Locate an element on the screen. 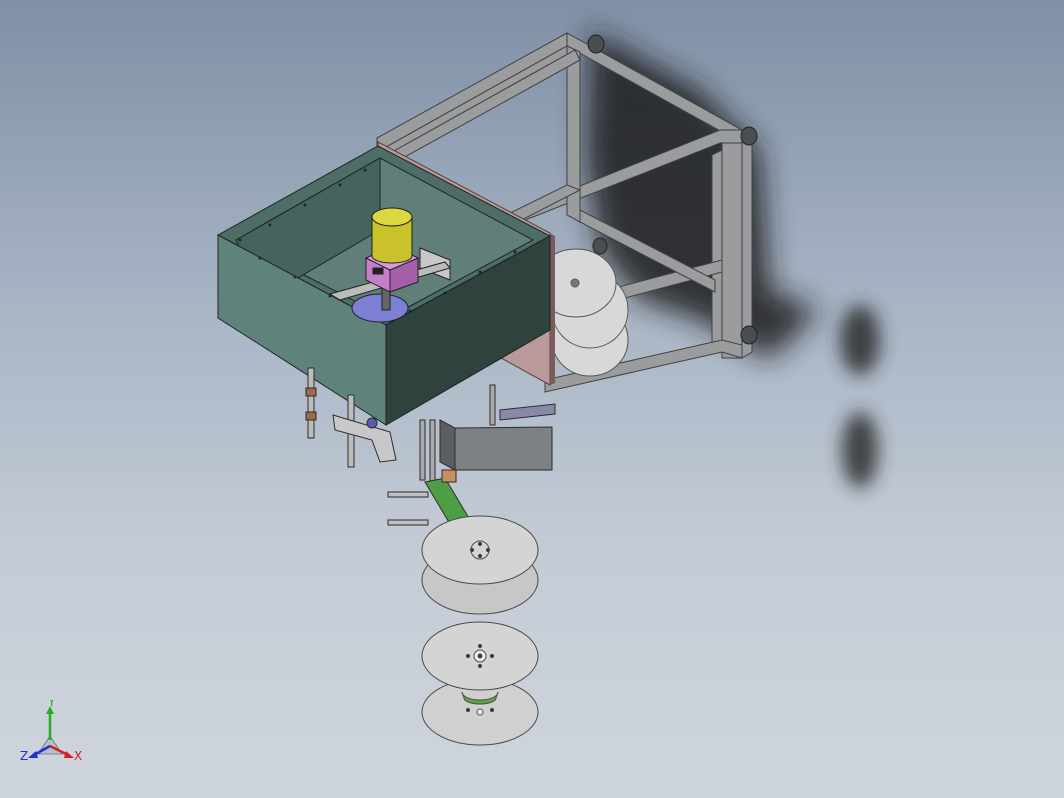 This screenshot has width=1064, height=798. coordinate-triad: Y X Z is located at coordinates (51, 731).